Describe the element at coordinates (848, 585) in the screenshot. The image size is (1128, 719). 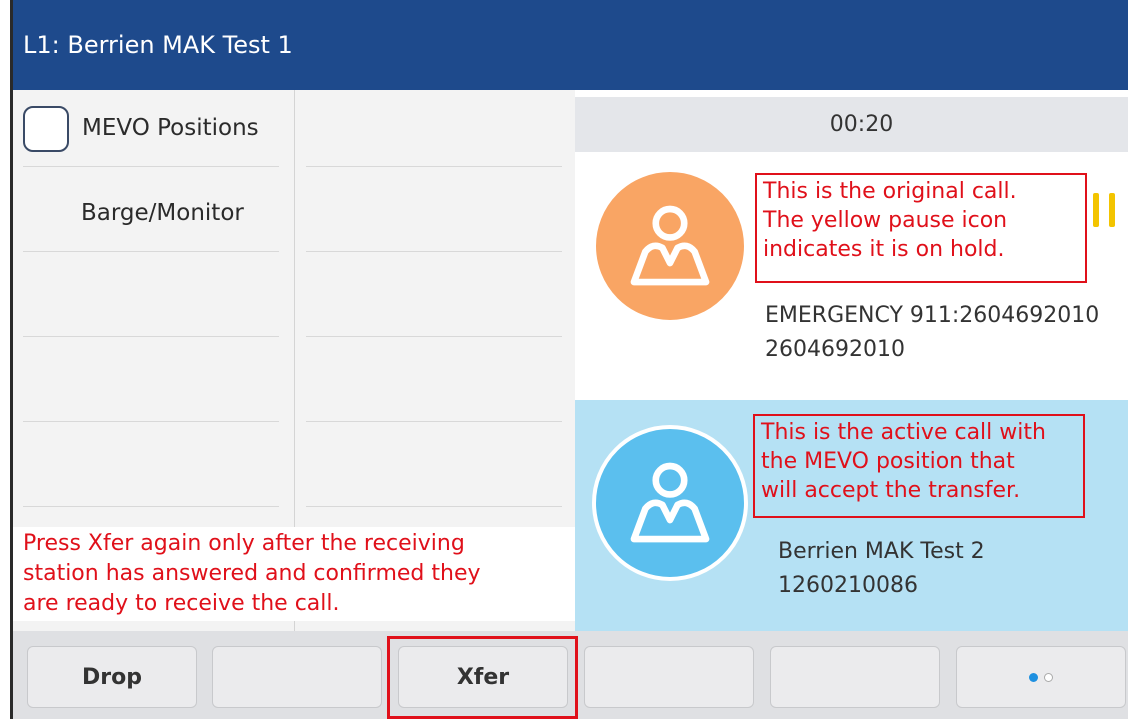
I see `active-call-number: 1260210086` at that location.